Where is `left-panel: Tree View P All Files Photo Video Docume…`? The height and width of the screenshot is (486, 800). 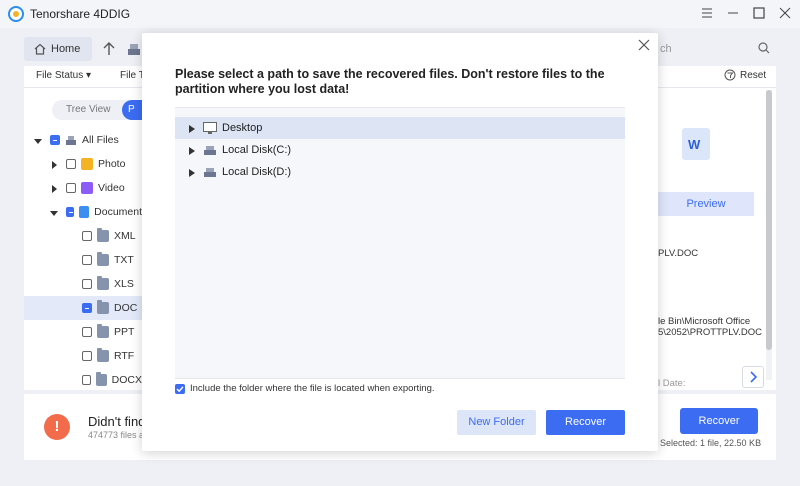 left-panel: Tree View P All Files Photo Video Docume… is located at coordinates (83, 239).